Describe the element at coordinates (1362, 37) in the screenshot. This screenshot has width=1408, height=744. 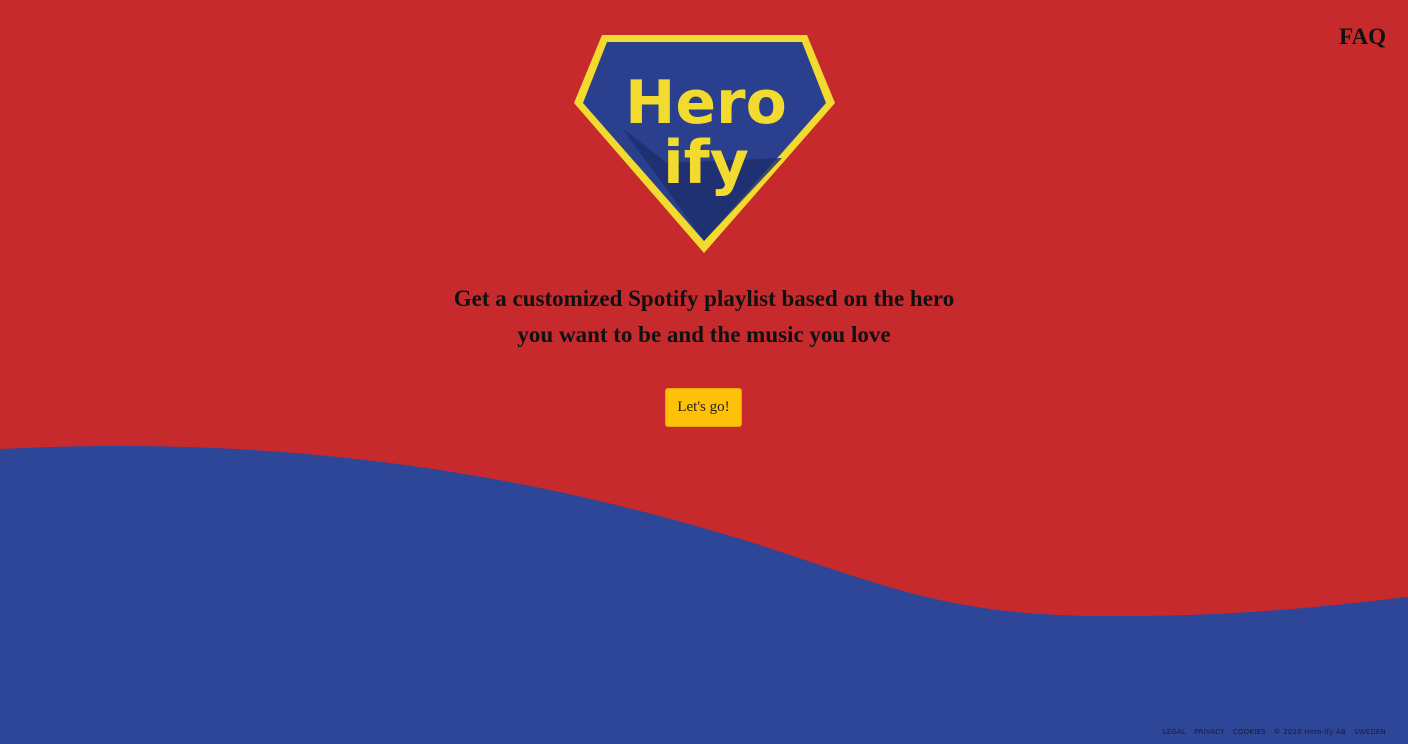
I see `faq-link: FAQ` at that location.